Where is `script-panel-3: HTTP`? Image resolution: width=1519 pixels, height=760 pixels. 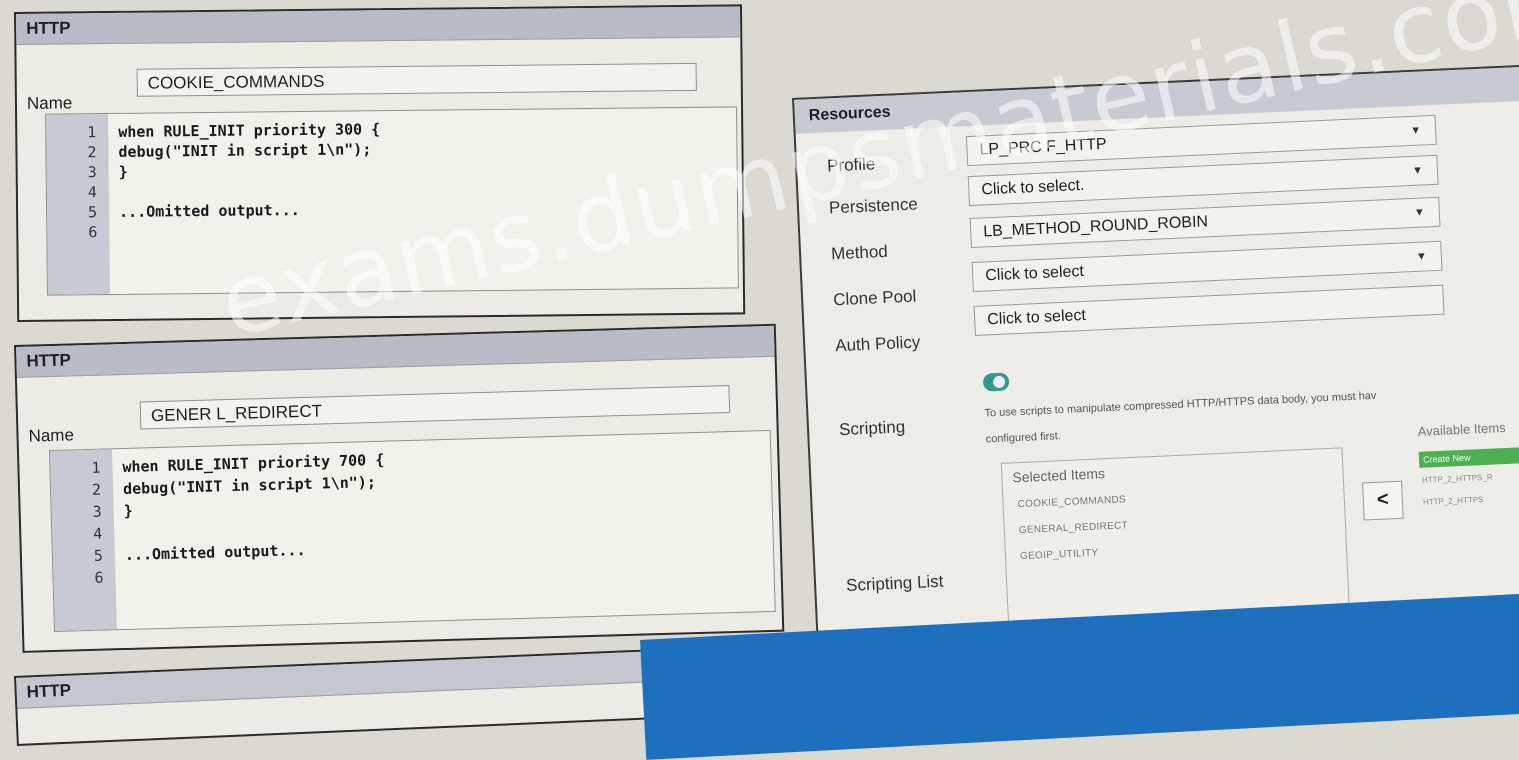 script-panel-3: HTTP is located at coordinates (365, 696).